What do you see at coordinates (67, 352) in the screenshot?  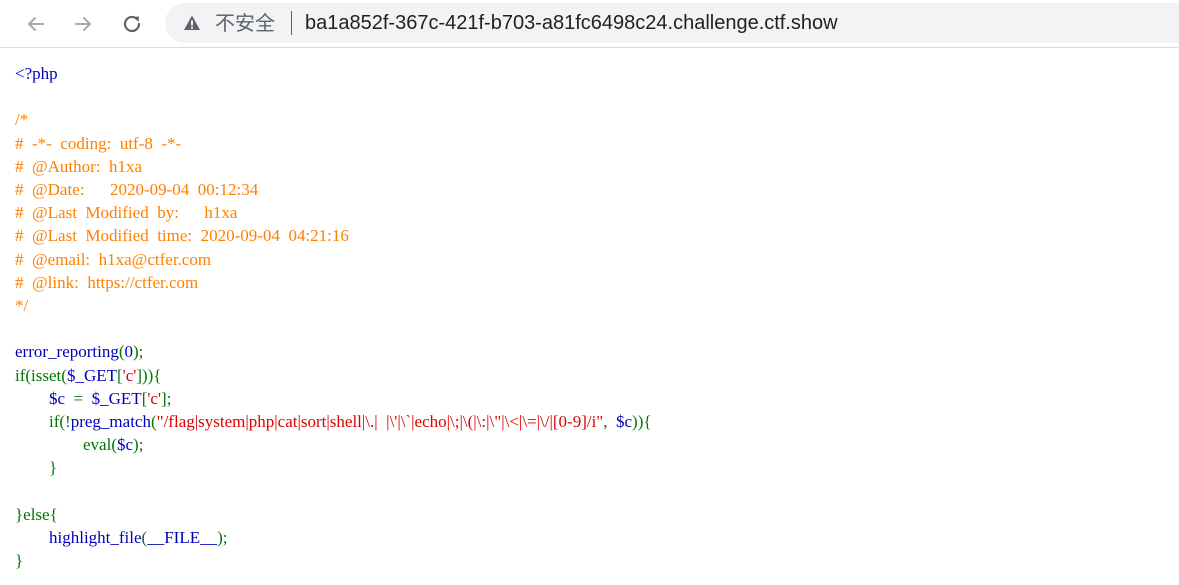 I see `code-token-default: error_reporting` at bounding box center [67, 352].